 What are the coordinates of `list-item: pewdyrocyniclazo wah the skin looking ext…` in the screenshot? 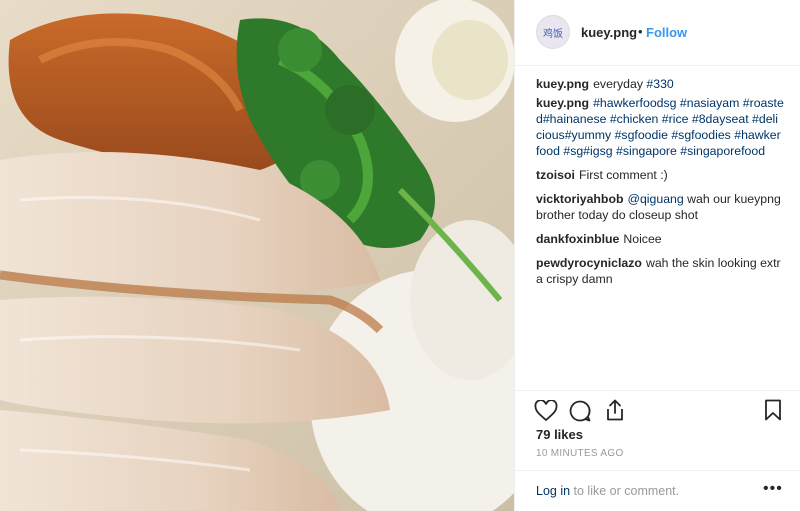 It's located at (660, 271).